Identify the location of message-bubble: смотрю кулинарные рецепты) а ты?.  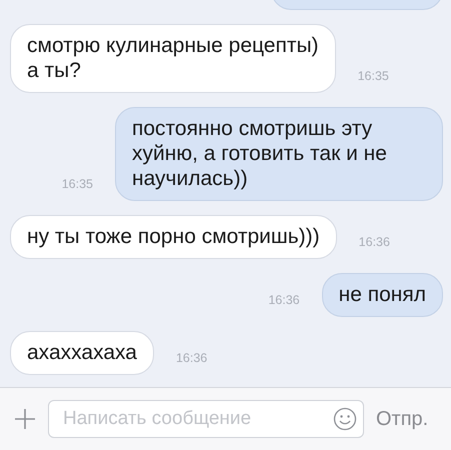
(173, 58).